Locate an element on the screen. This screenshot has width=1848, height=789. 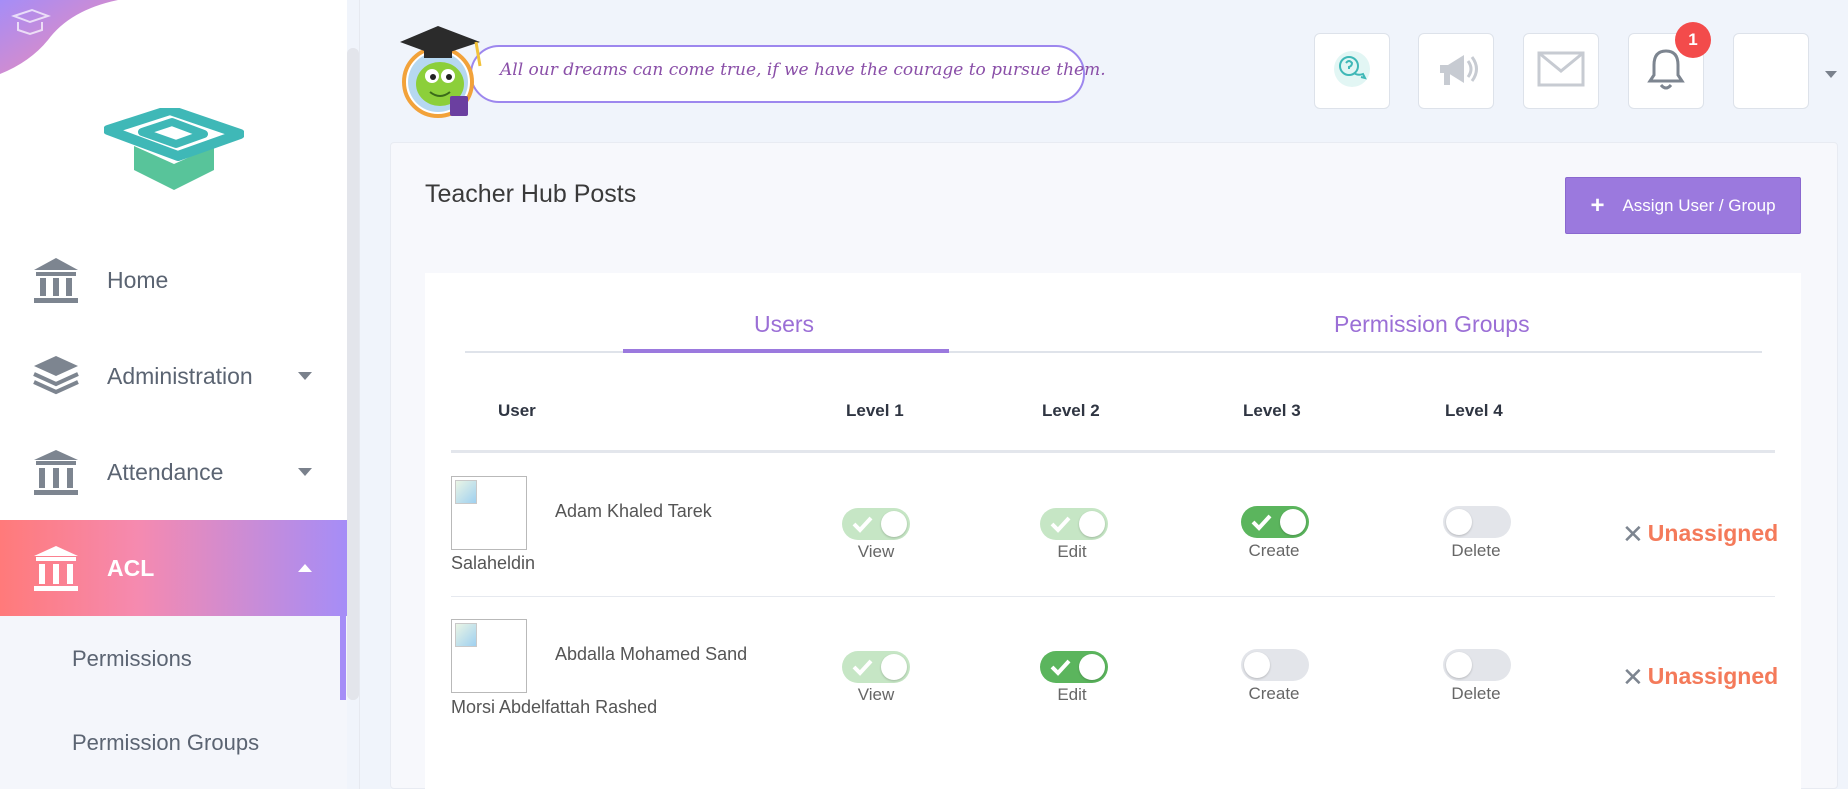
envelope-icon is located at coordinates (1561, 71).